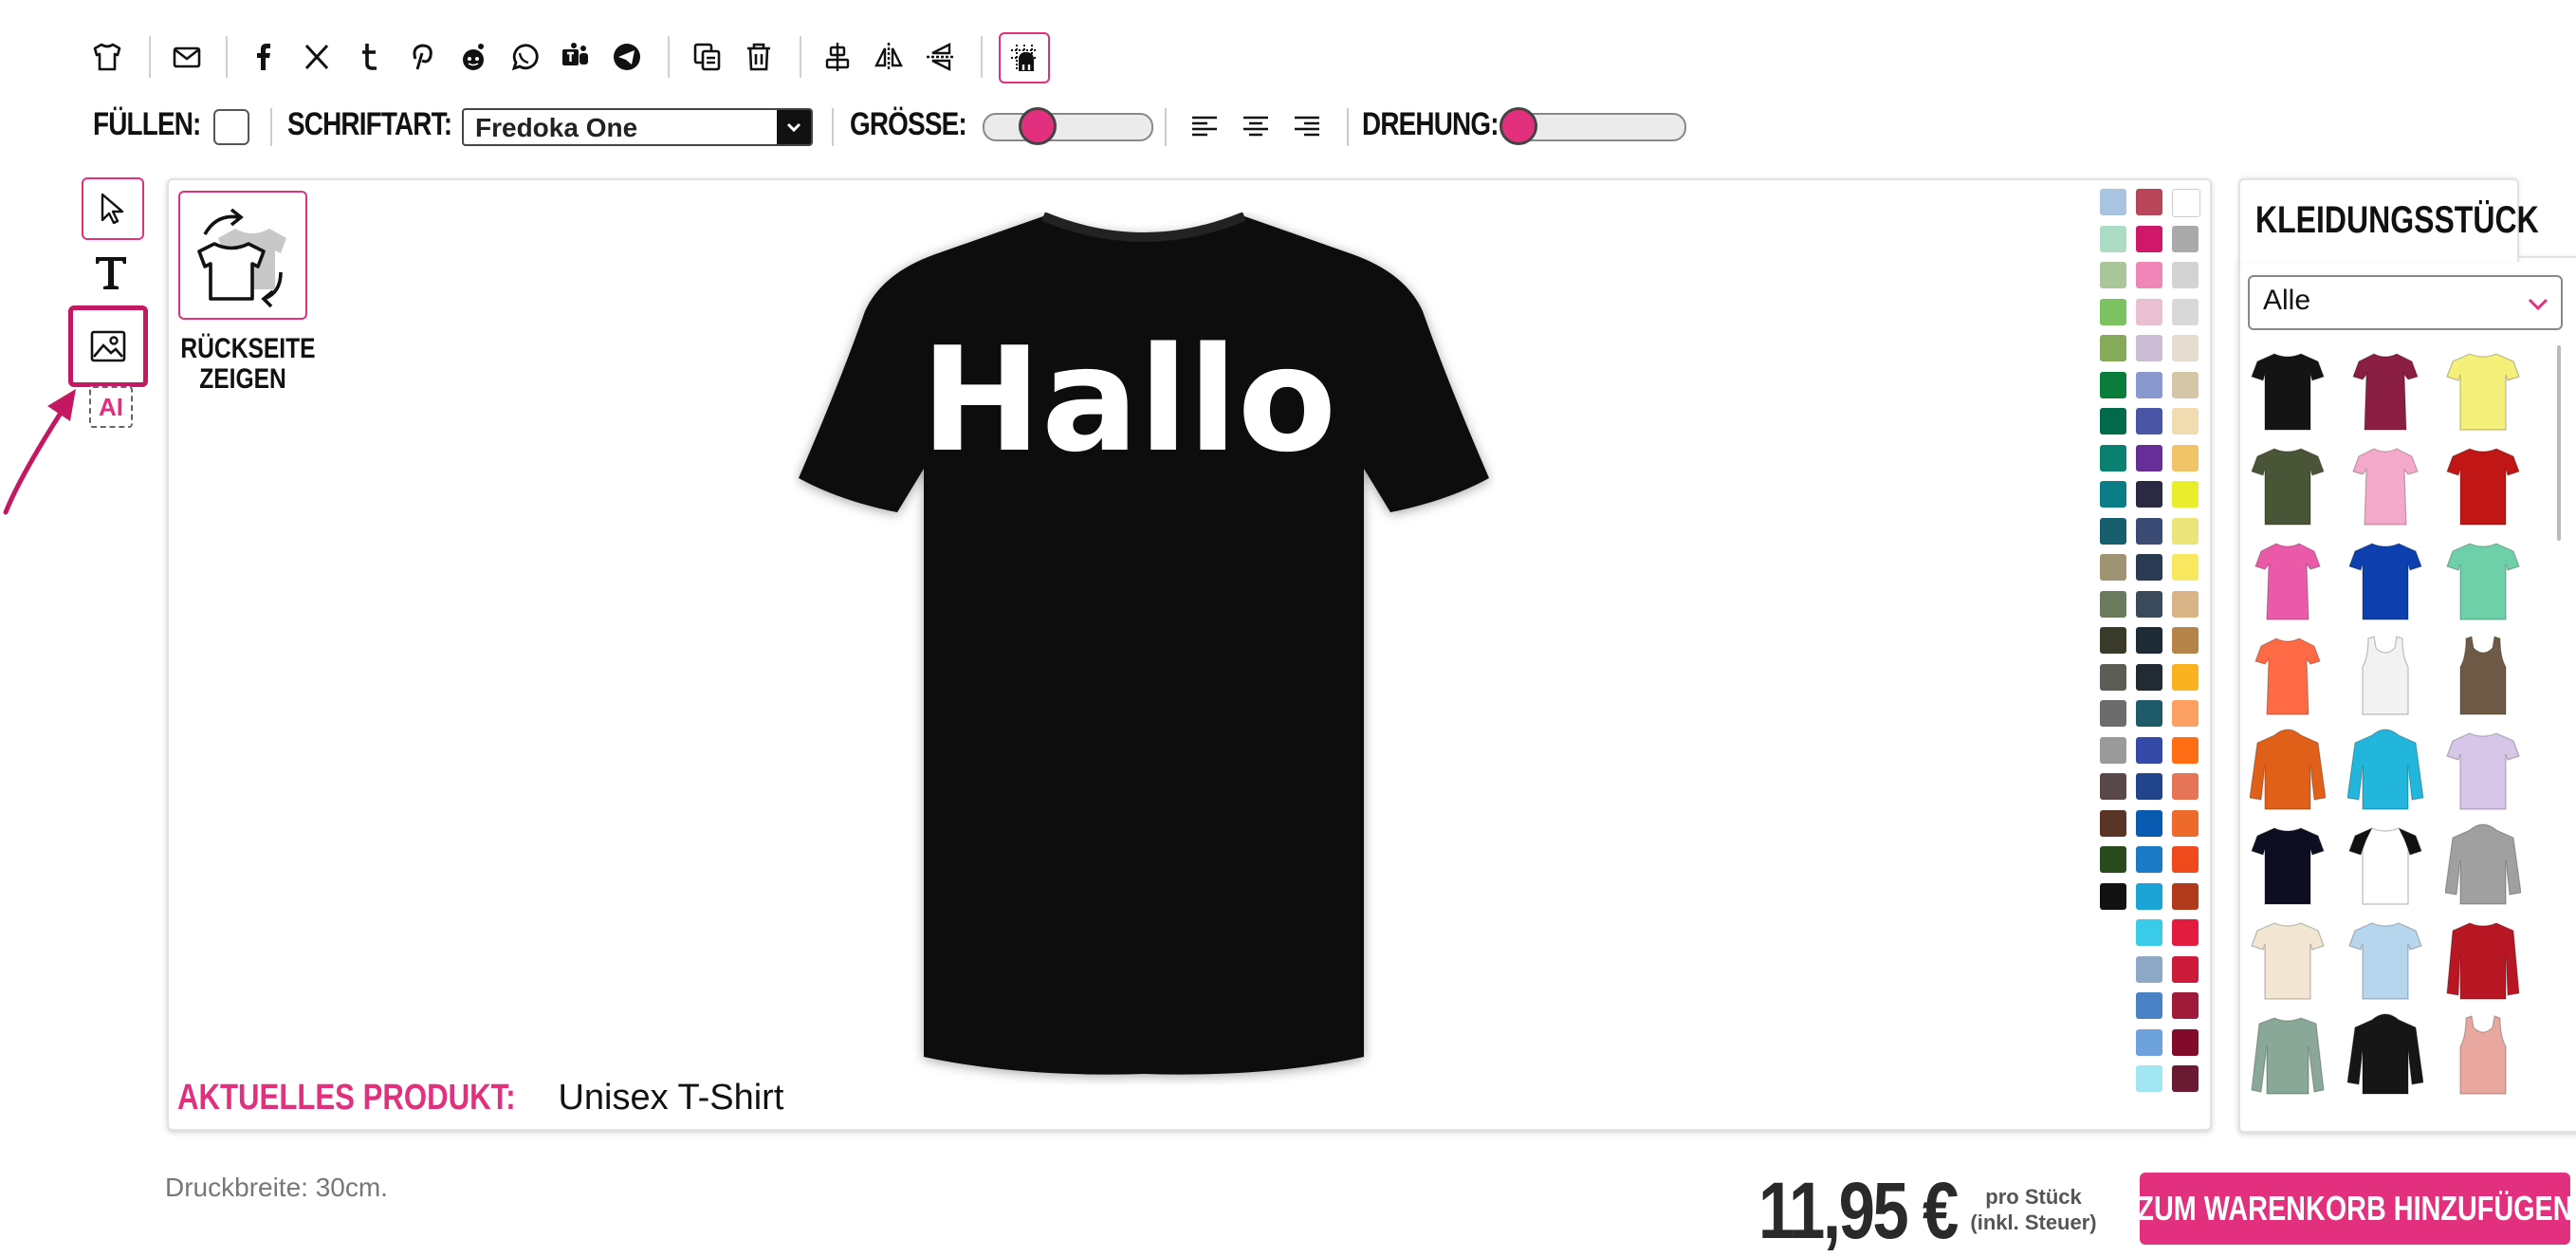  Describe the element at coordinates (1204, 126) in the screenshot. I see `align-left-icon` at that location.